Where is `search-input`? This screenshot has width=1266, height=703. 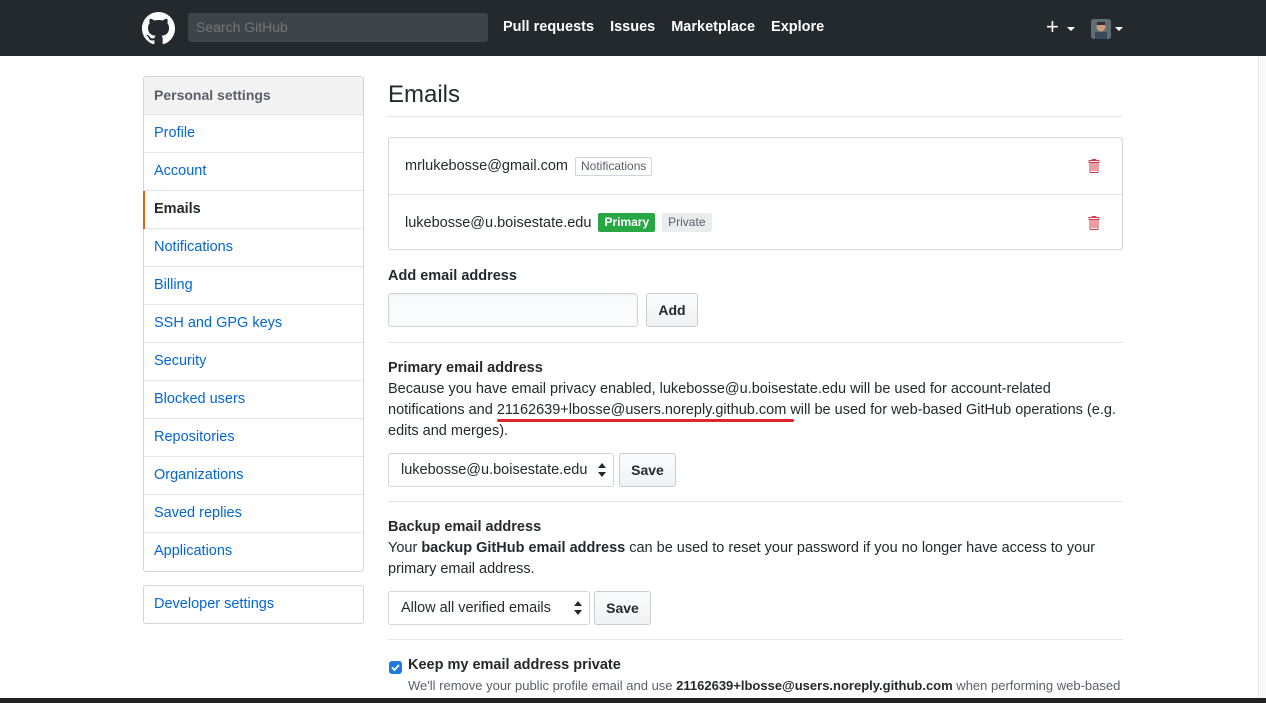 search-input is located at coordinates (338, 27).